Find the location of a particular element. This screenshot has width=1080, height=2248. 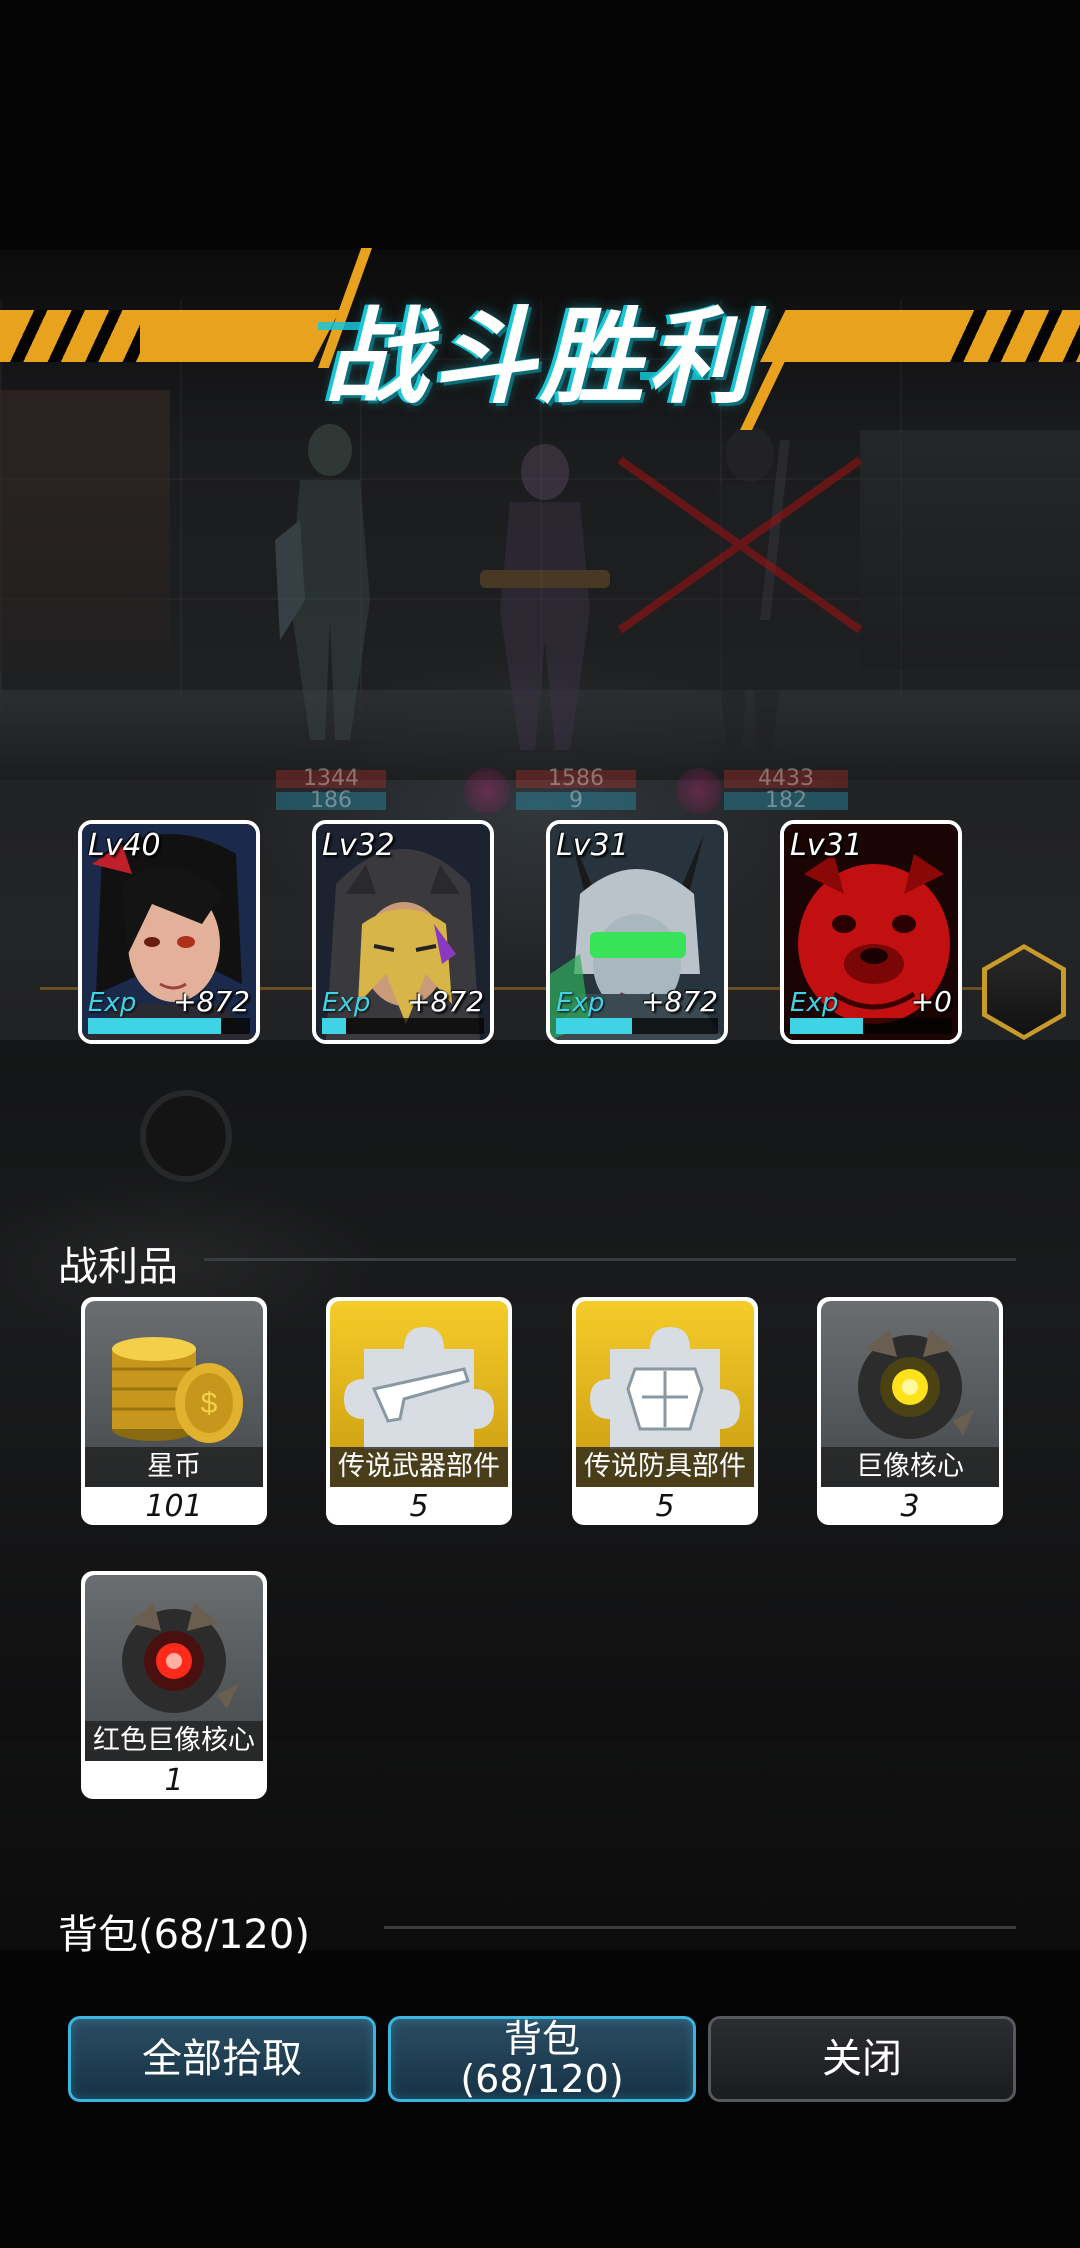

hero-card: Lv40 Exp +872 is located at coordinates (169, 932).